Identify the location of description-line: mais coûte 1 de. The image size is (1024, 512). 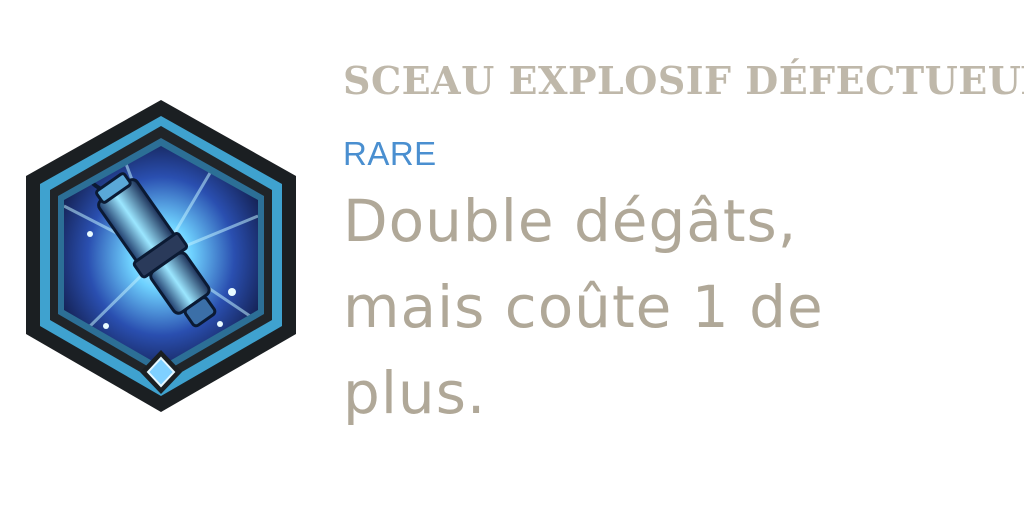
(583, 307).